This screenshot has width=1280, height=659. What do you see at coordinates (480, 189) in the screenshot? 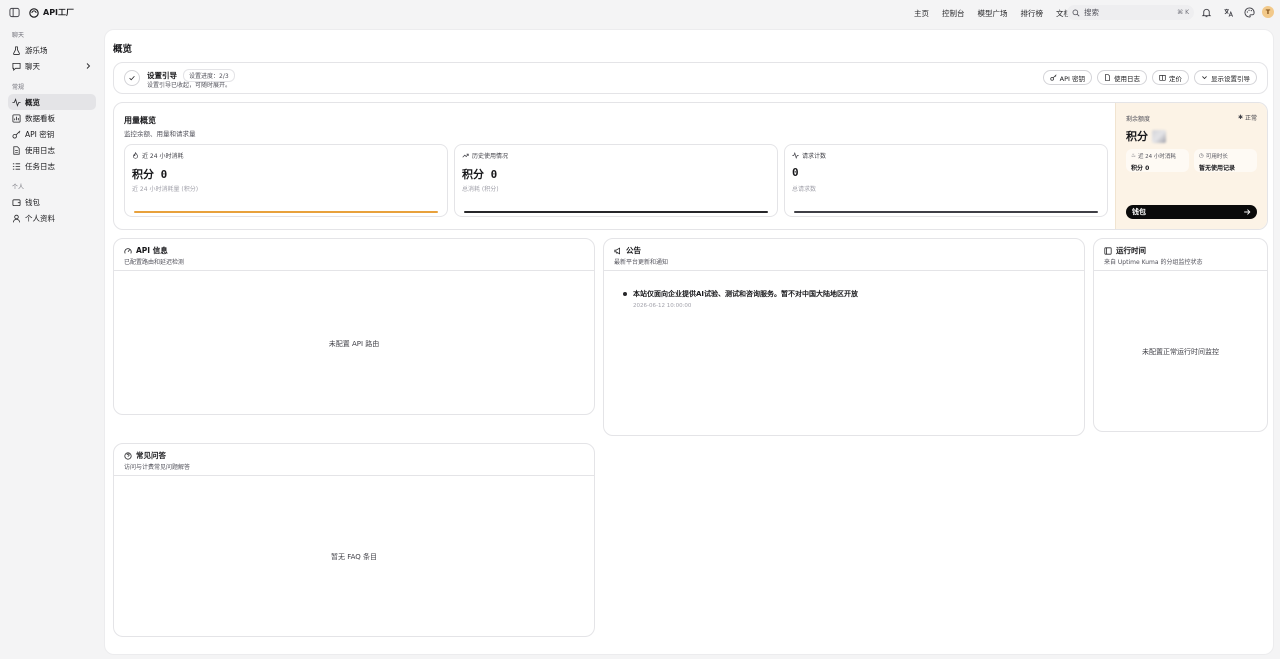
I see `stat-sub: 总消耗 (积分)` at bounding box center [480, 189].